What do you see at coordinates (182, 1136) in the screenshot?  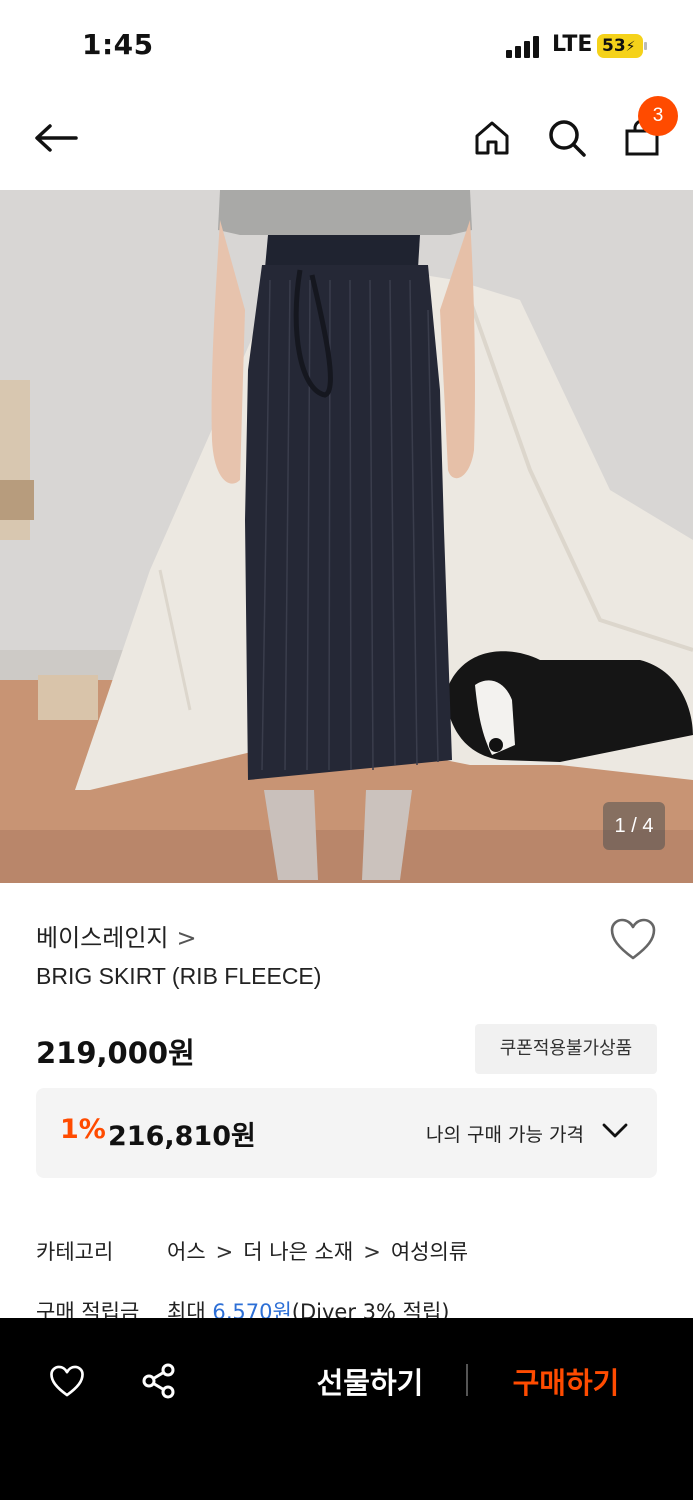 I see `discount-price: 216,810원` at bounding box center [182, 1136].